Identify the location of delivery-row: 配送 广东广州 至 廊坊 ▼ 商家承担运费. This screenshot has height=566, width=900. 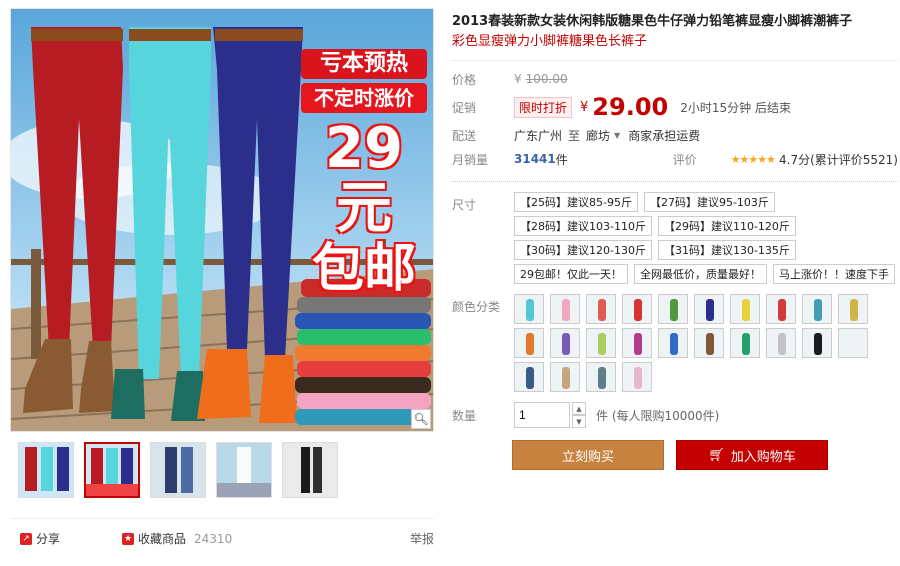
(675, 135).